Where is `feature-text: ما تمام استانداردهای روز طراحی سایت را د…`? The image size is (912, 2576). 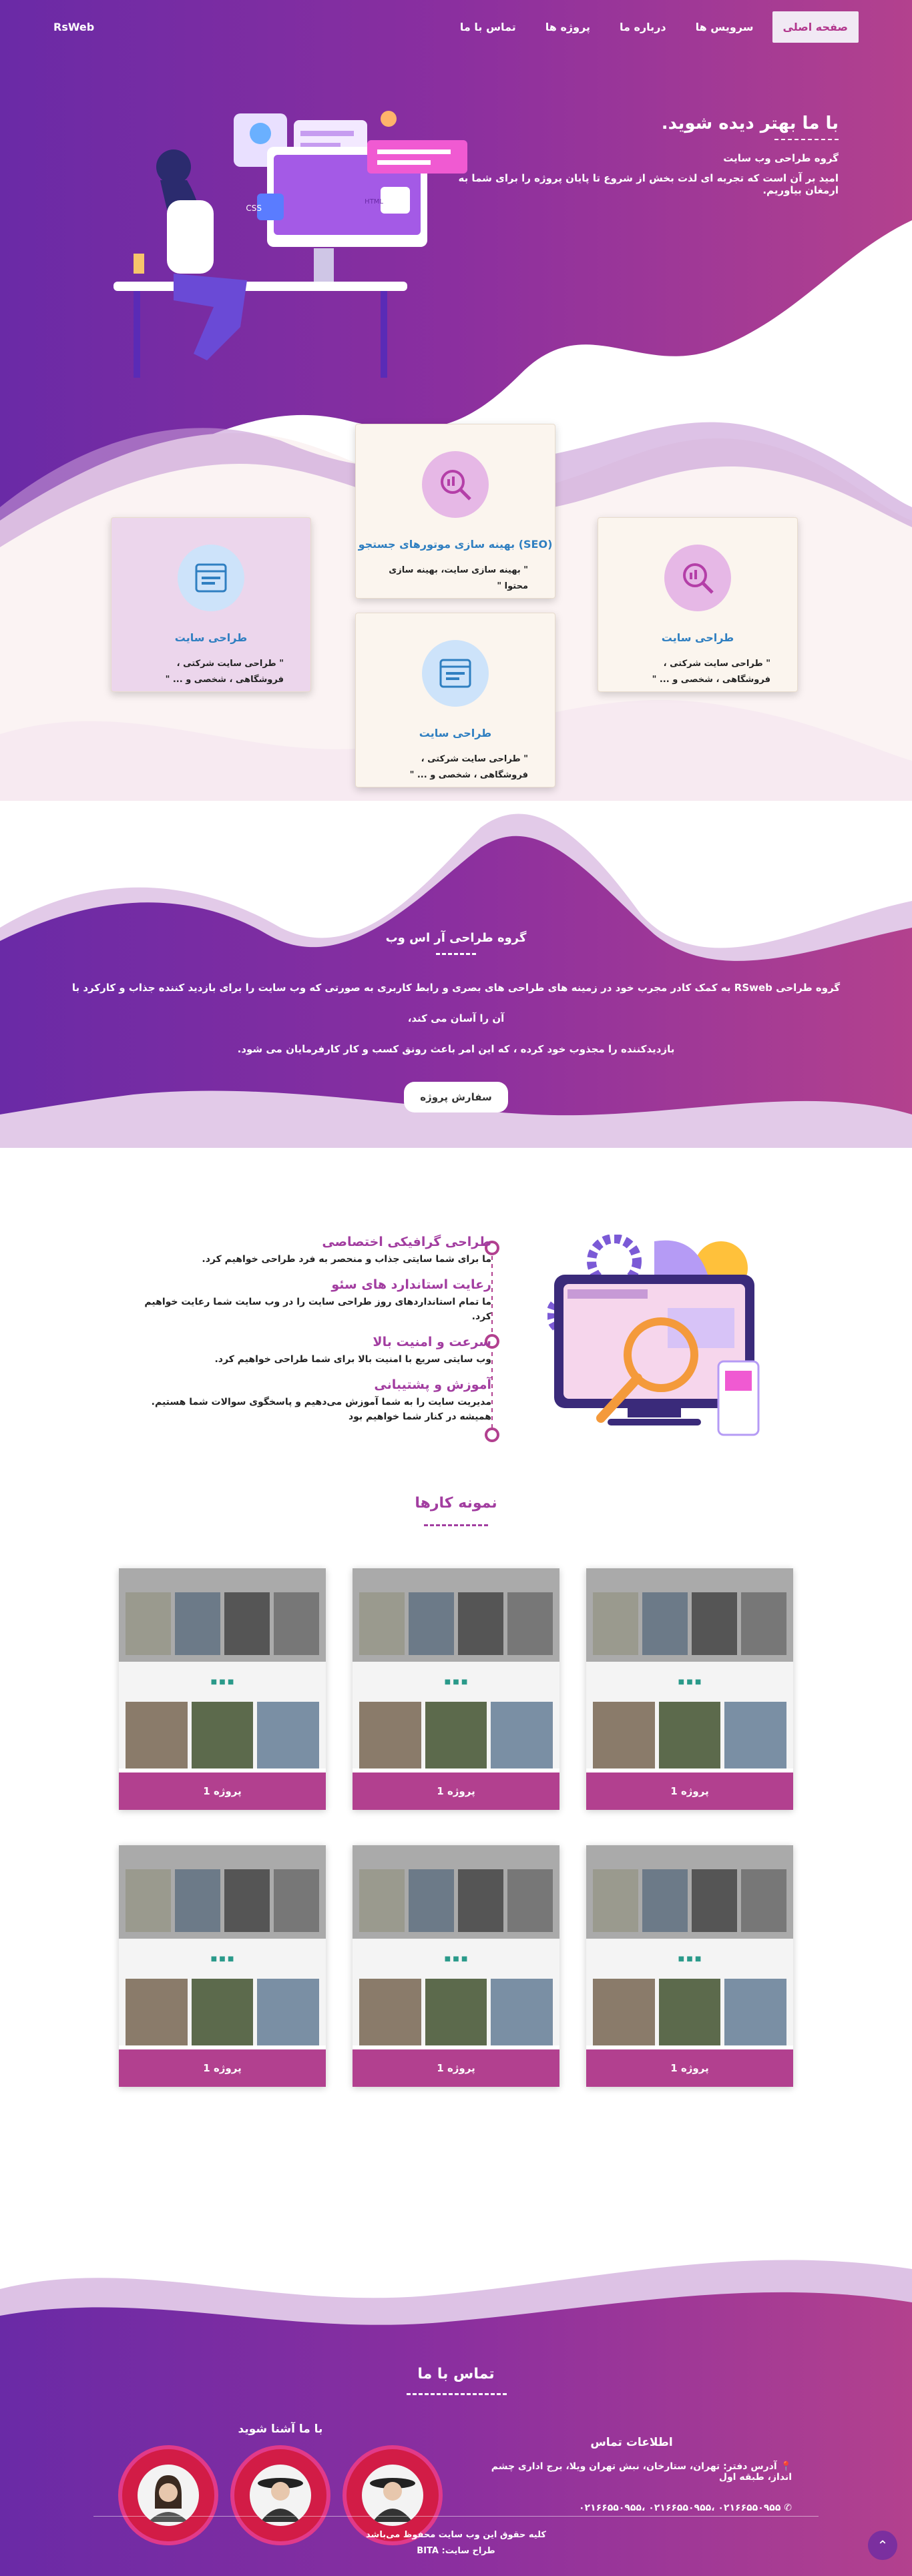
feature-text: ما تمام استانداردهای روز طراحی سایت را د… is located at coordinates (317, 1309).